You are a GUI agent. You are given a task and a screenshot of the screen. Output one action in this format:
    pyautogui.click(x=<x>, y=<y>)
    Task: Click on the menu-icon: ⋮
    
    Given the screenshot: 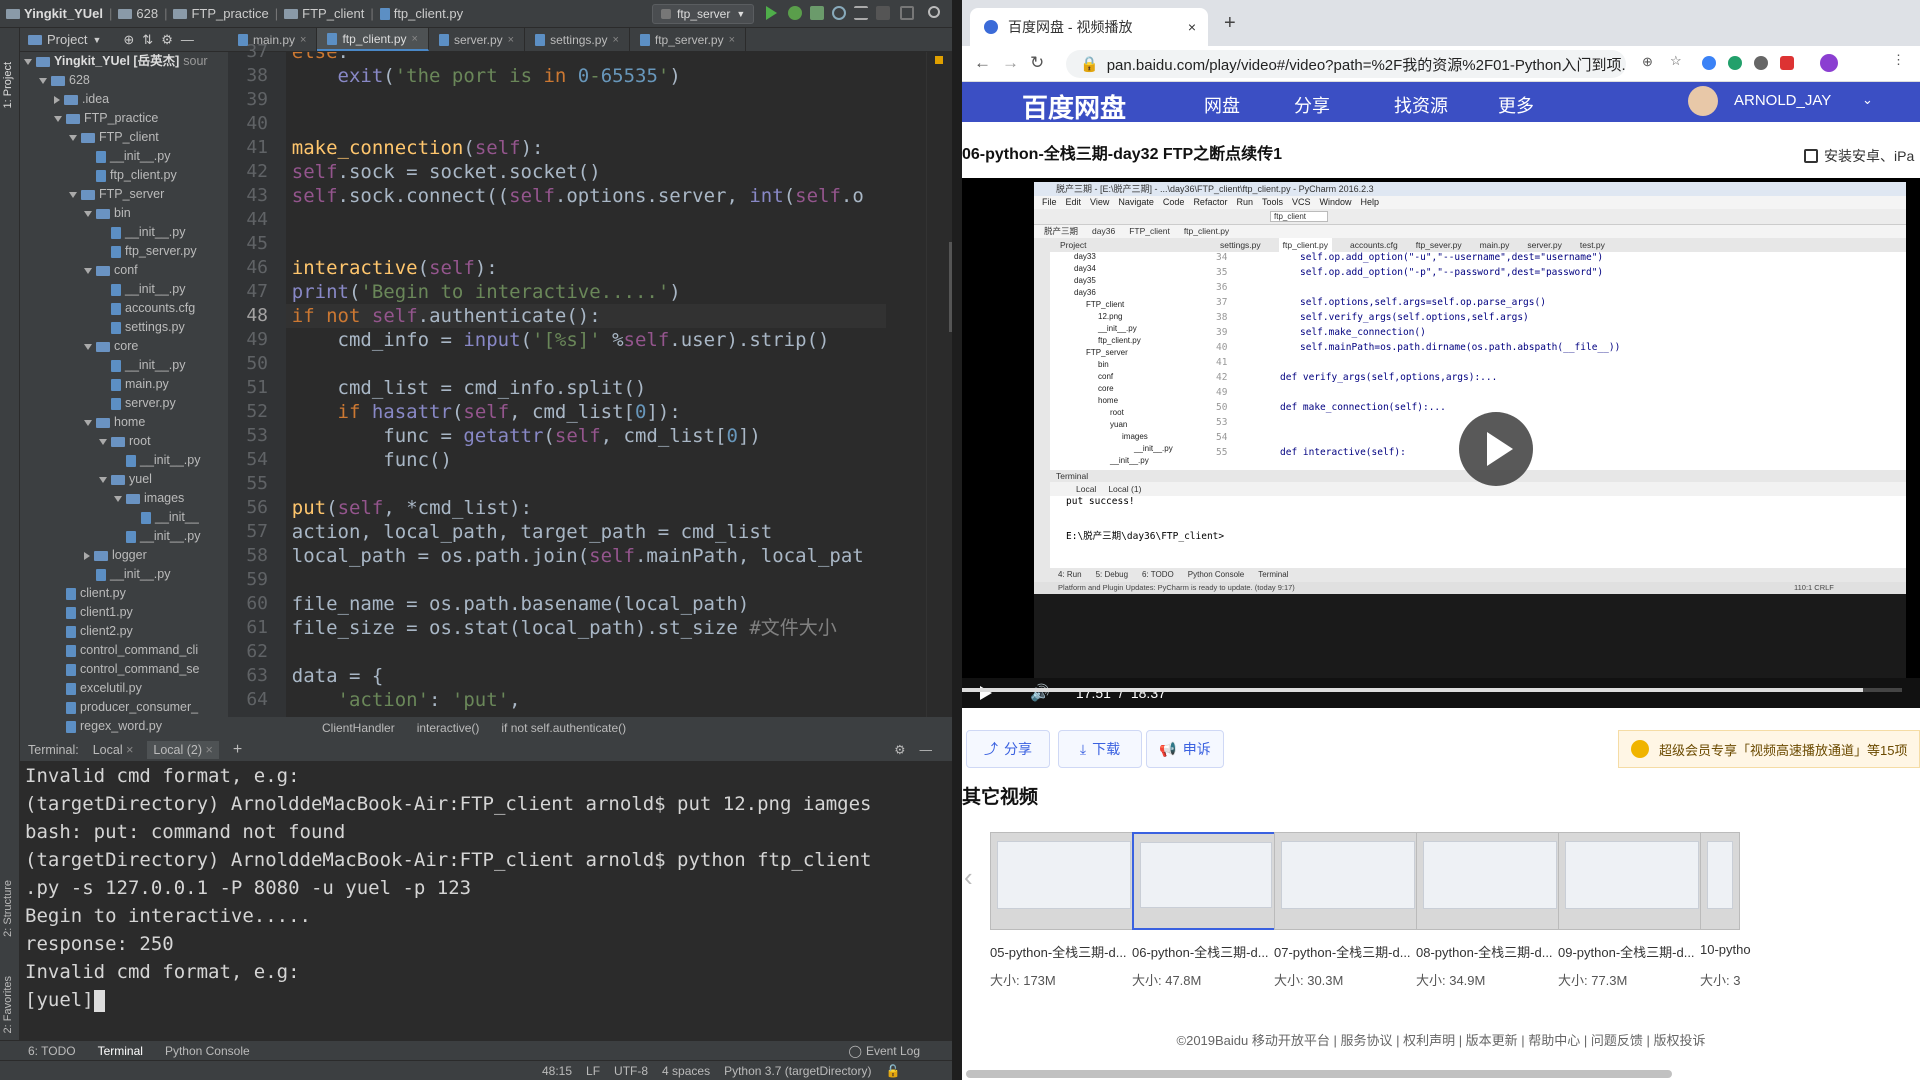 What is the action you would take?
    pyautogui.click(x=1898, y=60)
    